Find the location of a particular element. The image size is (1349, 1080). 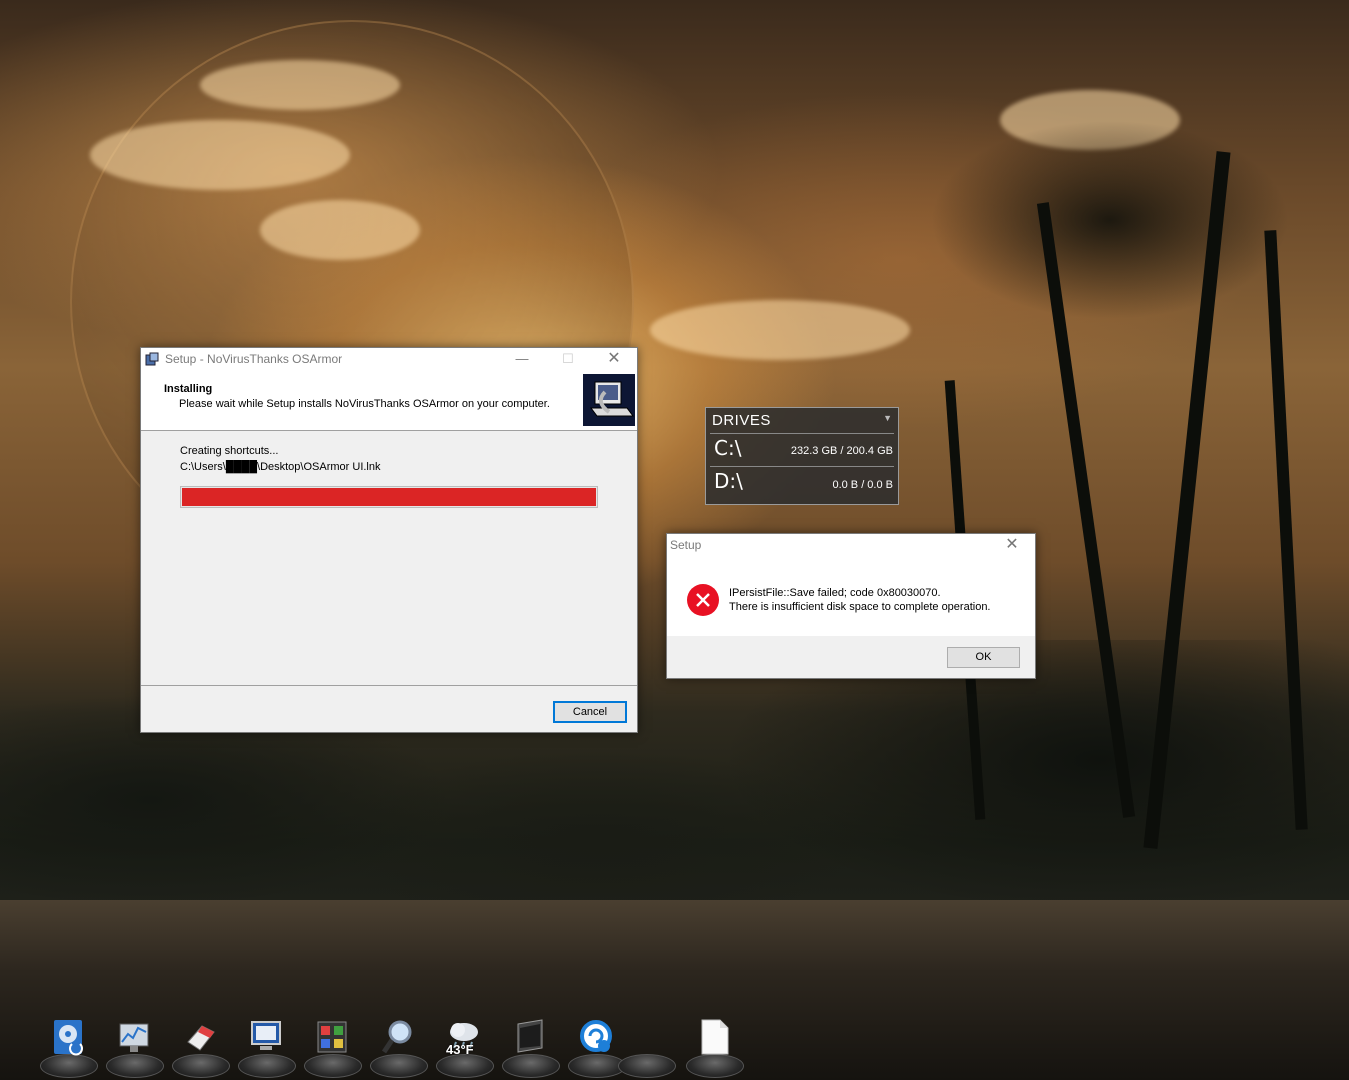

dock-item-control-panel is located at coordinates (332, 1045).